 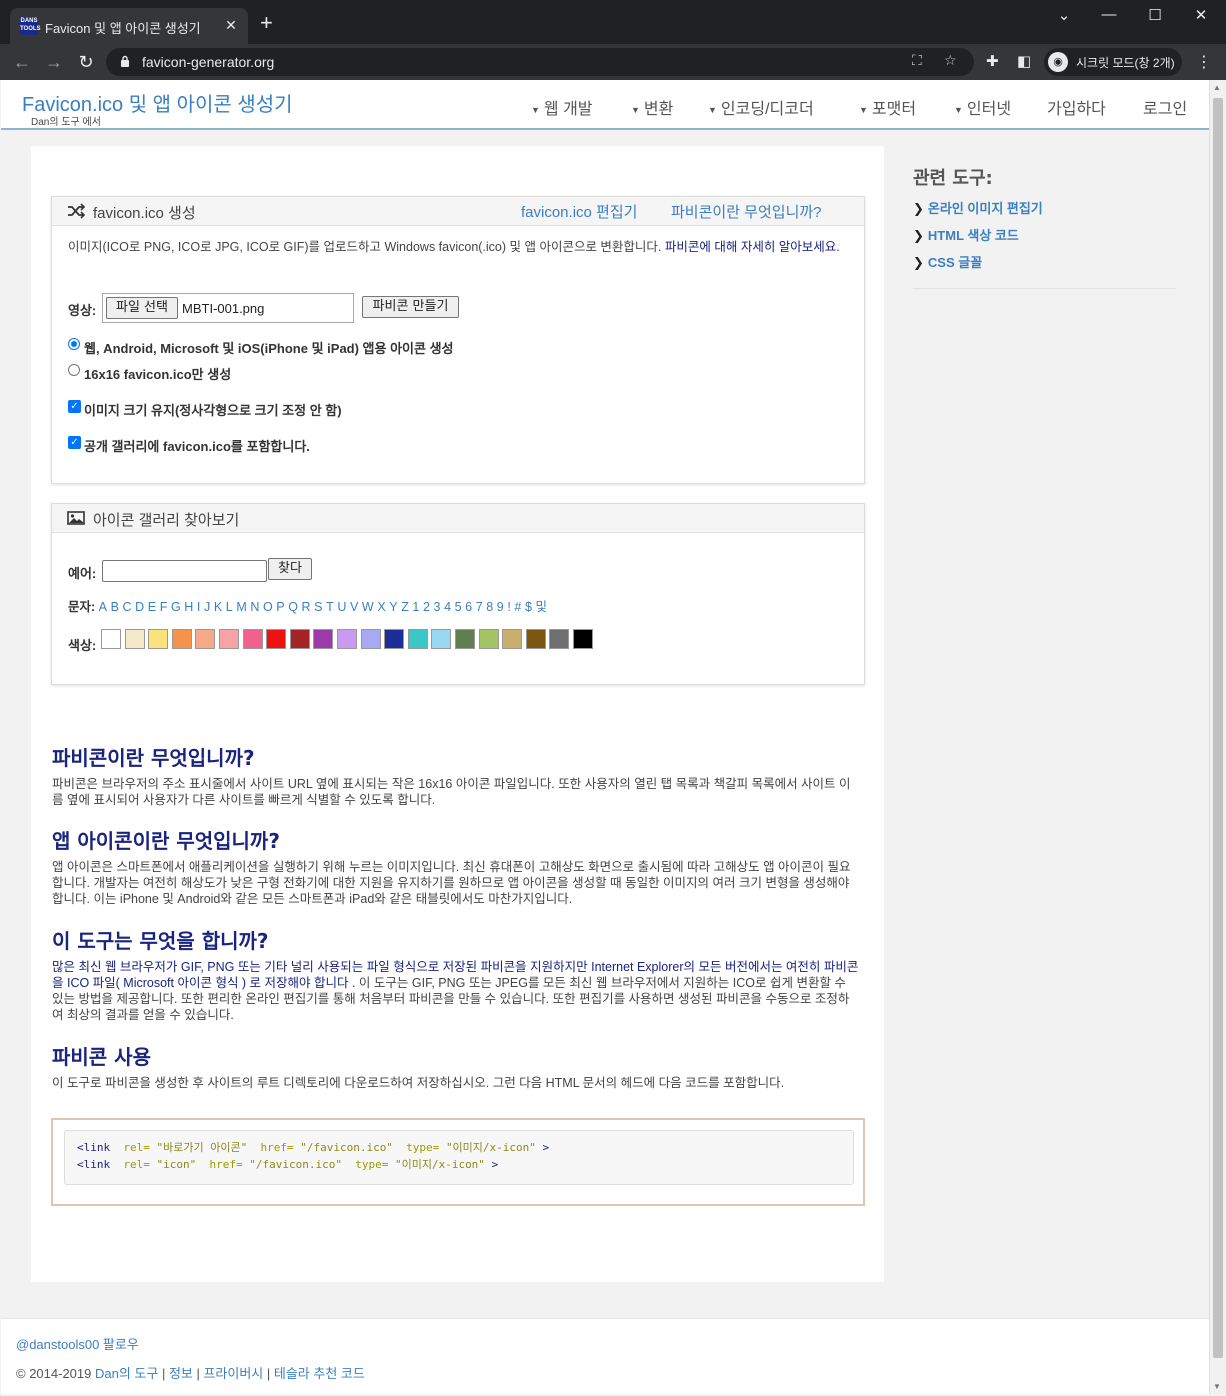 What do you see at coordinates (142, 308) in the screenshot?
I see `choose-file-button: 파일 선택` at bounding box center [142, 308].